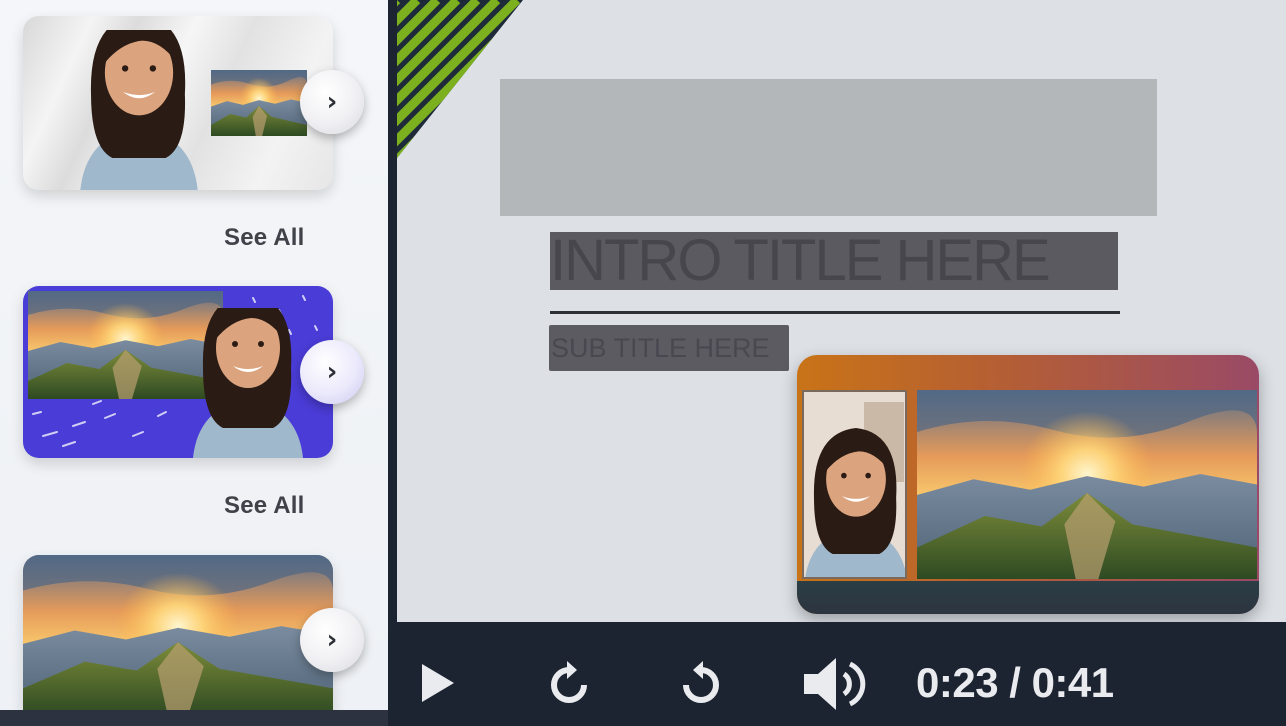 The height and width of the screenshot is (726, 1286). I want to click on next-button-card-1: ›, so click(332, 102).